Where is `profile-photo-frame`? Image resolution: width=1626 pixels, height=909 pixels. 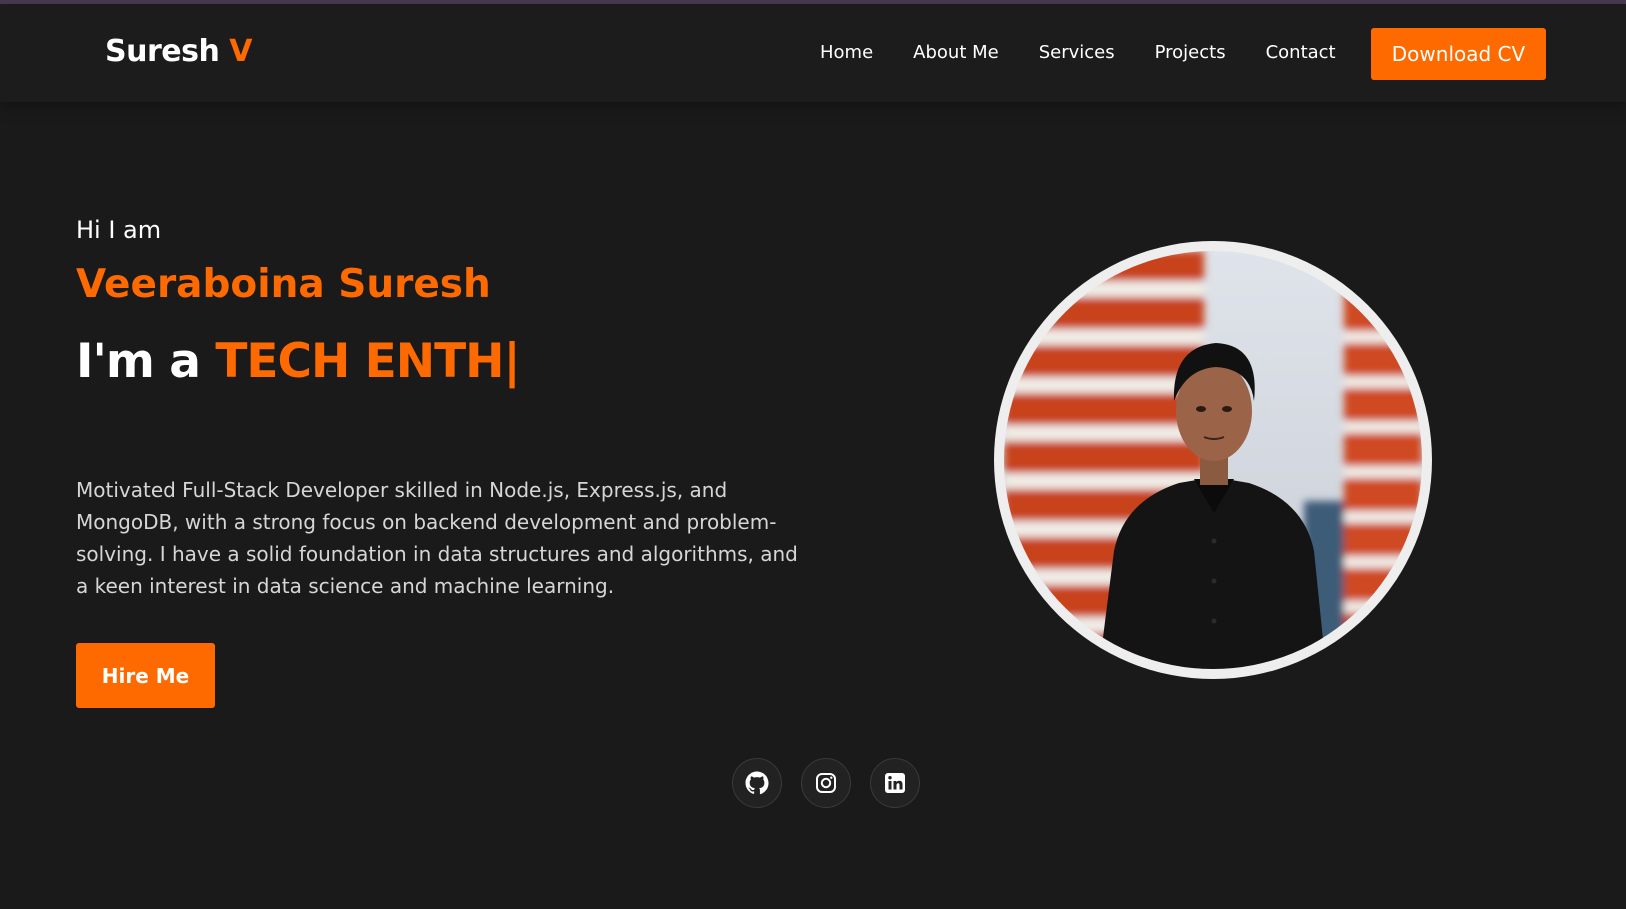
profile-photo-frame is located at coordinates (1213, 460).